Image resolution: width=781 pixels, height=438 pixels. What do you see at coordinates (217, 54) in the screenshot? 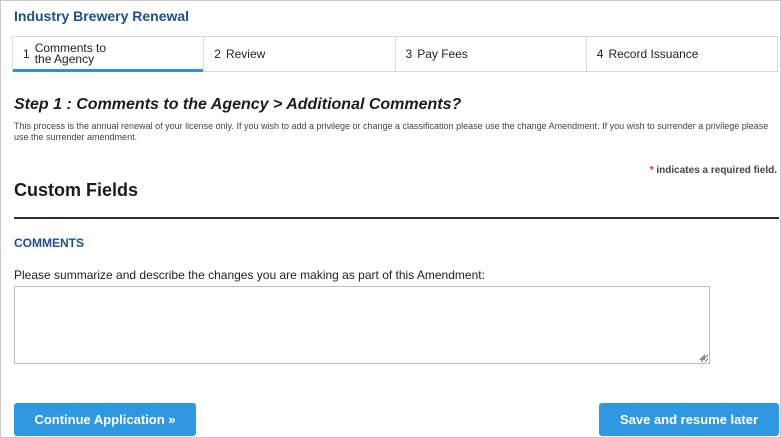
I see `step-number: 2` at bounding box center [217, 54].